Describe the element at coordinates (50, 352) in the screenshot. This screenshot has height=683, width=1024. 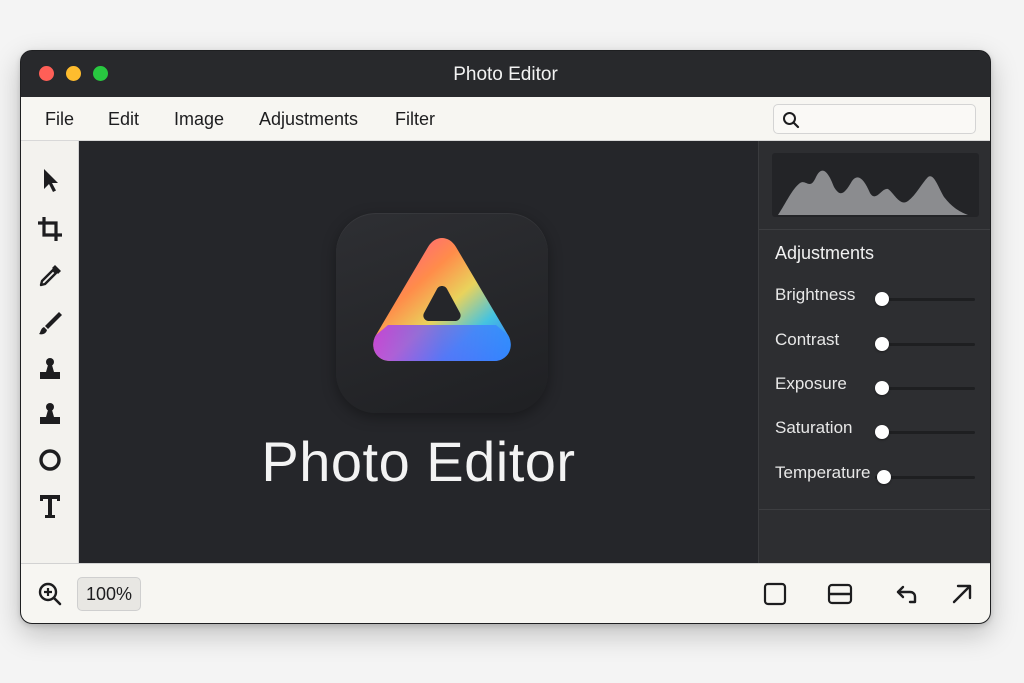
I see `tool-palette` at that location.